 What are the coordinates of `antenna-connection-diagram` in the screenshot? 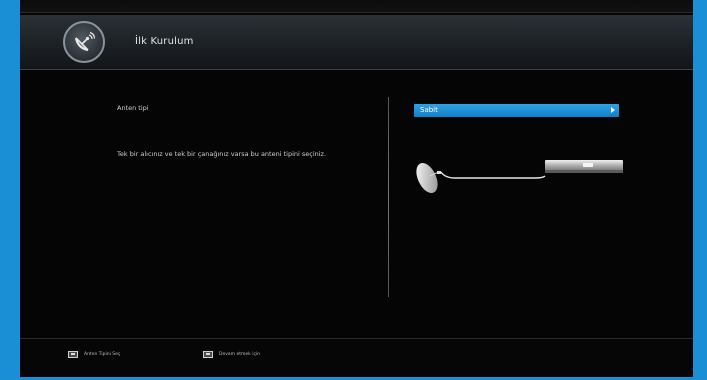 It's located at (520, 177).